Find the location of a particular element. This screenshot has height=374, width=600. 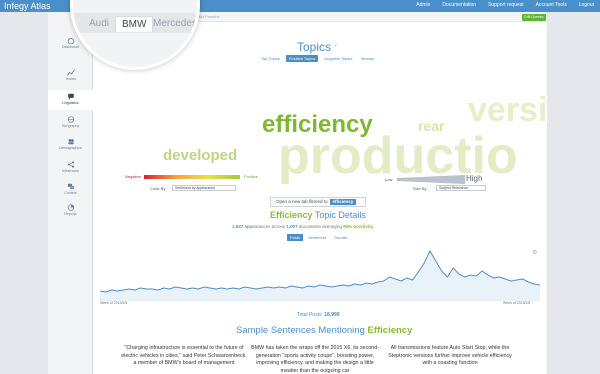

sidebar-item-label: Influencers is located at coordinates (70, 171).